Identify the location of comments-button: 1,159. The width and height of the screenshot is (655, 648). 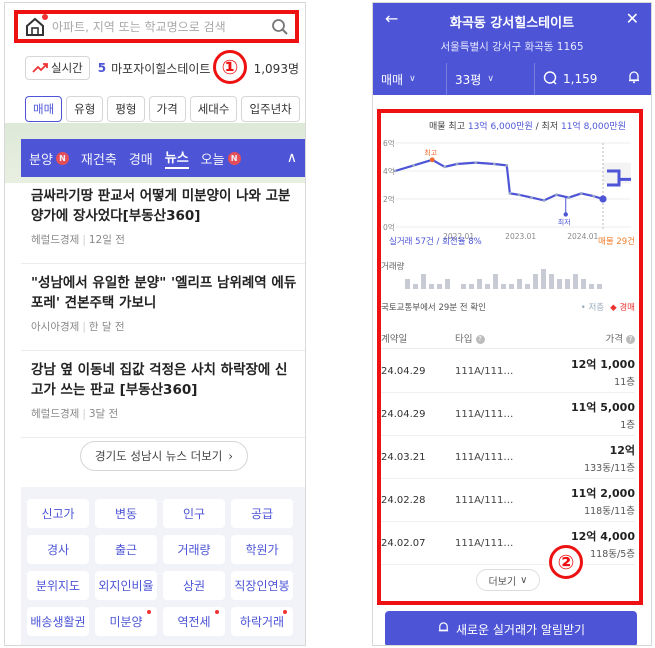
(570, 79).